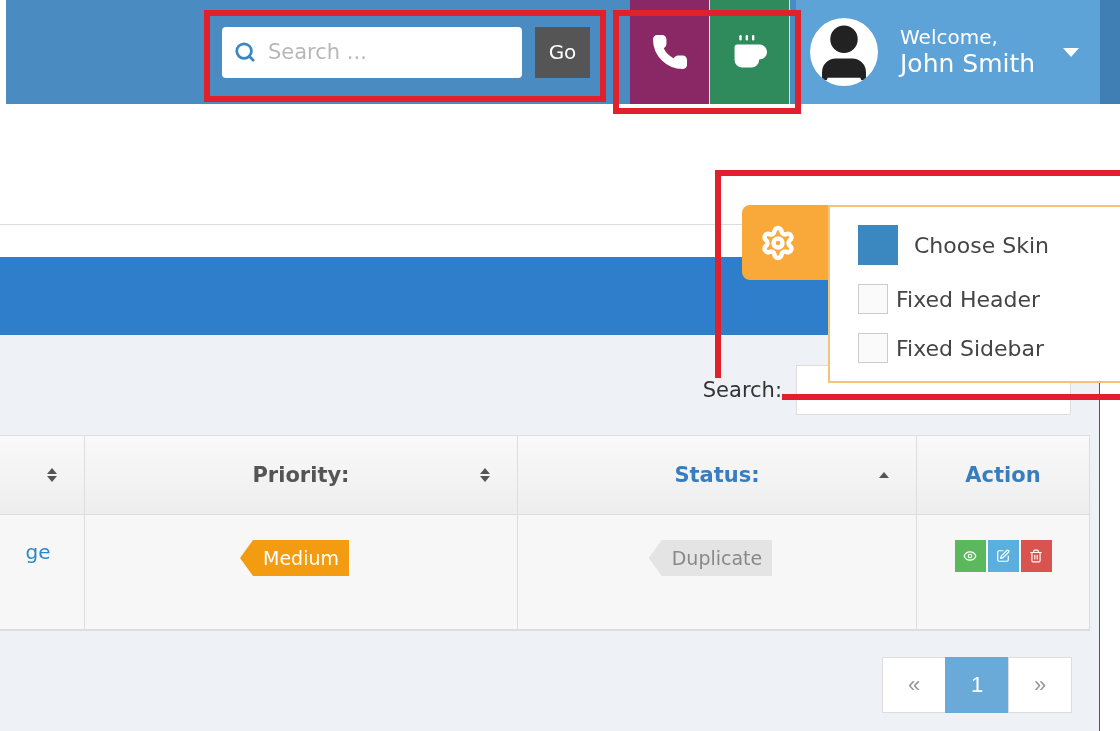 This screenshot has height=731, width=1120. What do you see at coordinates (884, 475) in the screenshot?
I see `sort-ascending-icon` at bounding box center [884, 475].